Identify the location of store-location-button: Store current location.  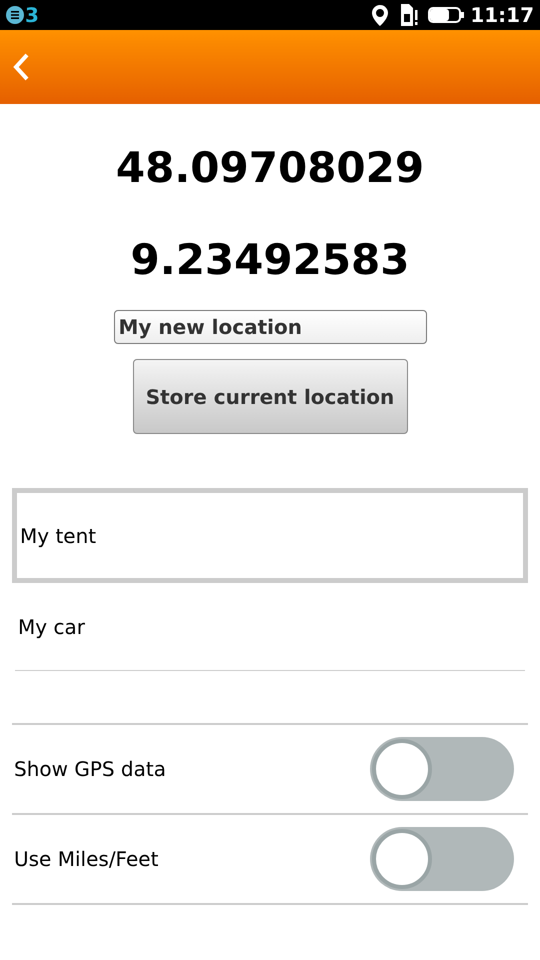
(270, 396).